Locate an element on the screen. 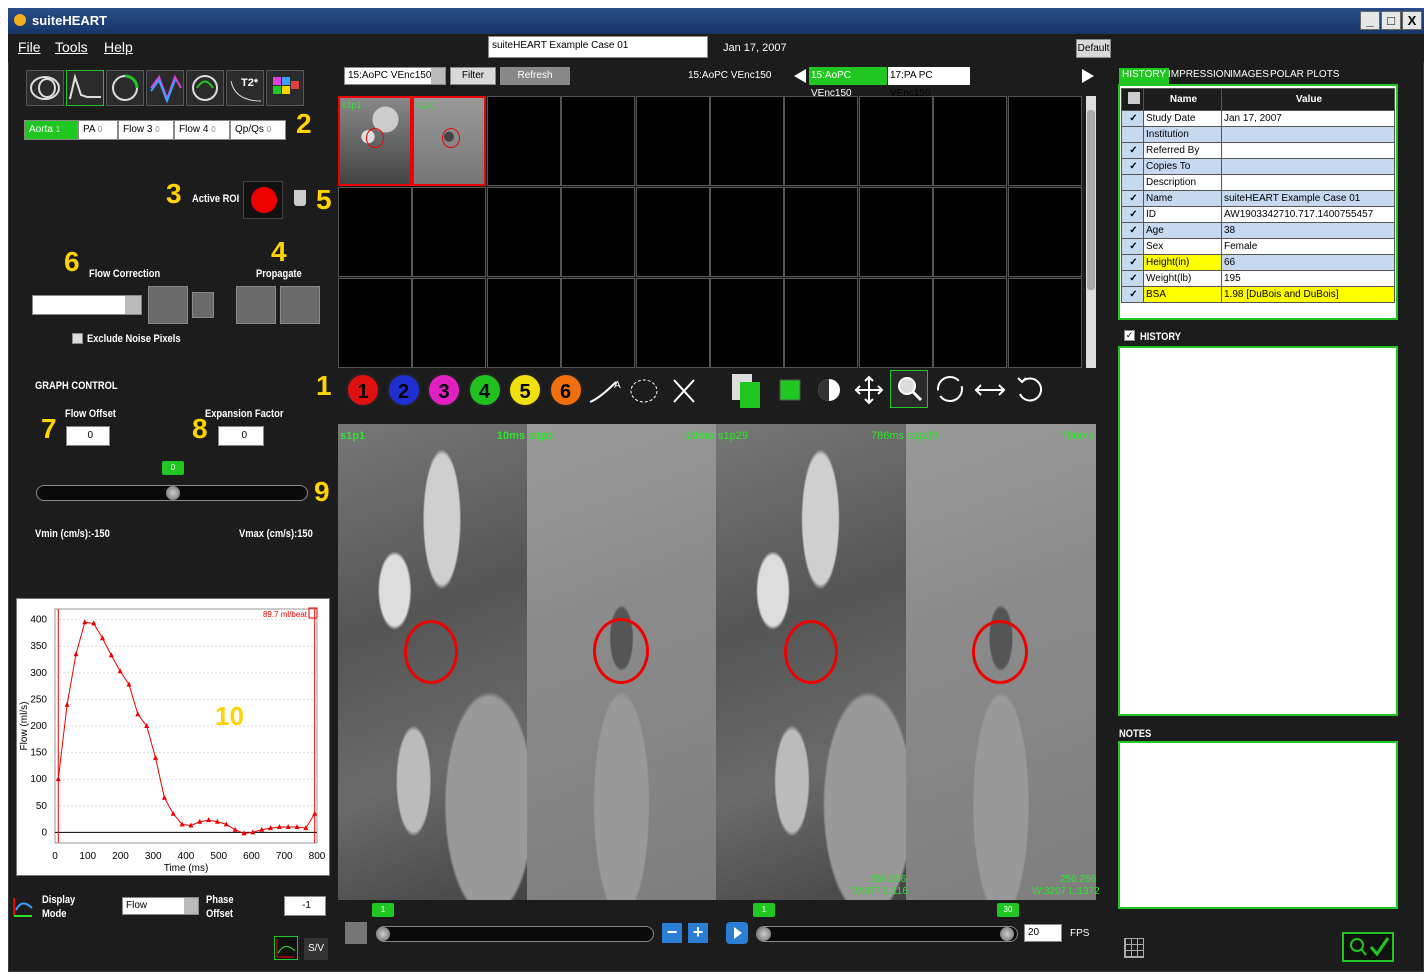 This screenshot has width=1424, height=972. t1-mapping-icon is located at coordinates (285, 88).